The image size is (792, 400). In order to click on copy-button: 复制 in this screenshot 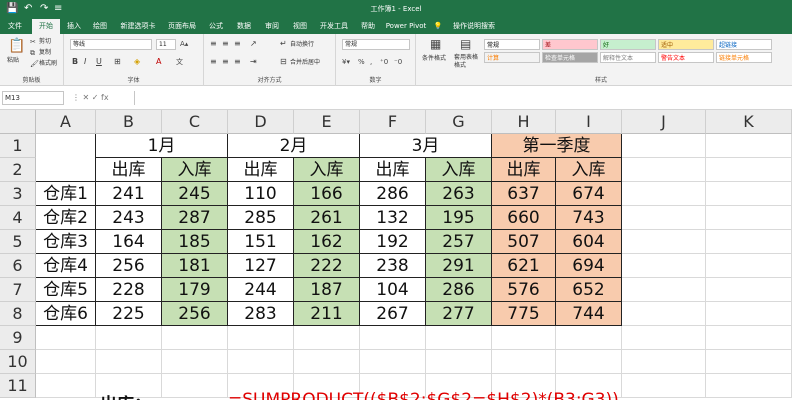, I will do `click(45, 52)`.